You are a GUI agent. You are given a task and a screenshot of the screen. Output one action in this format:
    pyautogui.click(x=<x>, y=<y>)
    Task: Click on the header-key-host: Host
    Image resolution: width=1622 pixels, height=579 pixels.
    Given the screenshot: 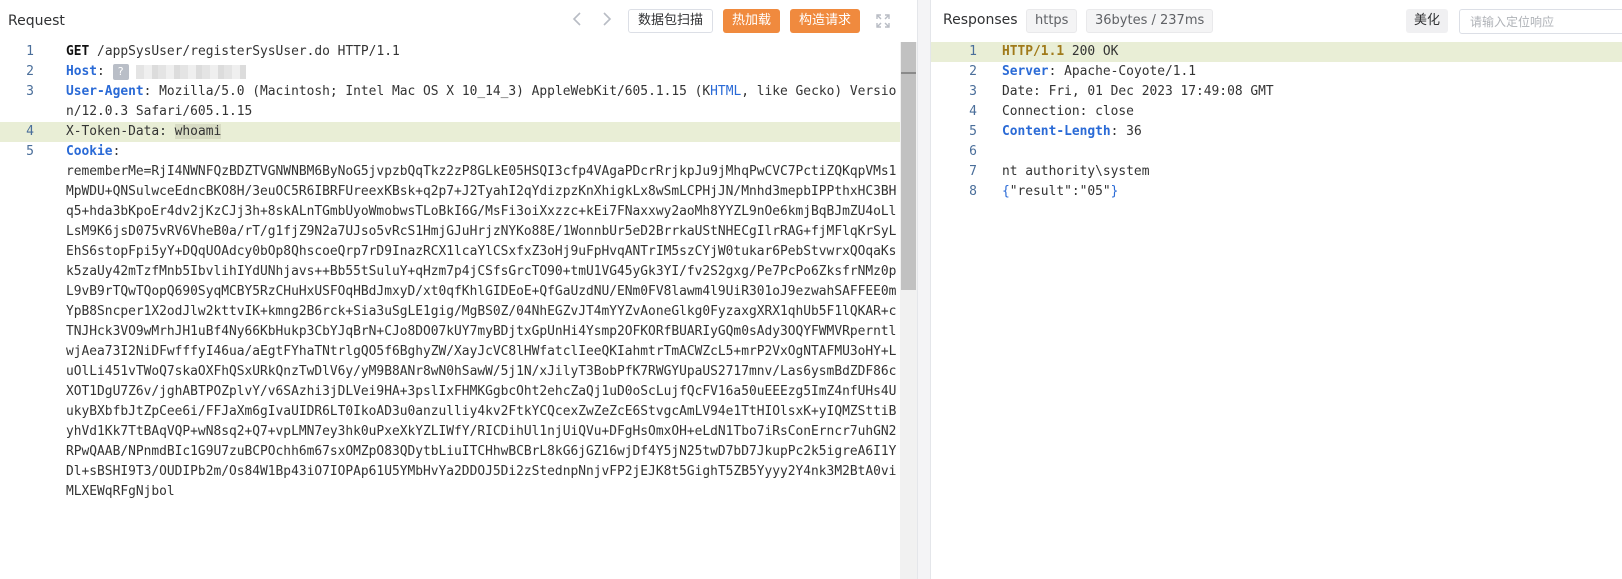 What is the action you would take?
    pyautogui.click(x=82, y=71)
    